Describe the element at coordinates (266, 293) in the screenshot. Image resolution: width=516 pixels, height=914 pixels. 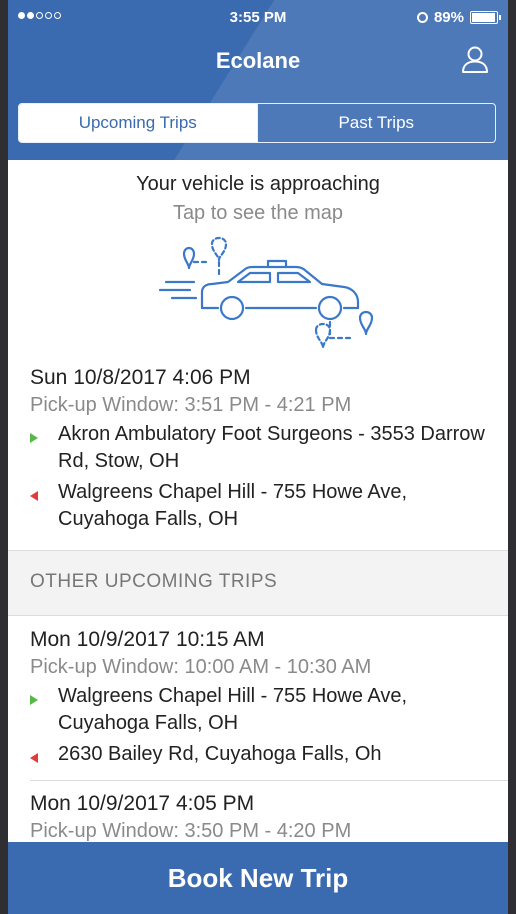
I see `car-on-route-icon` at that location.